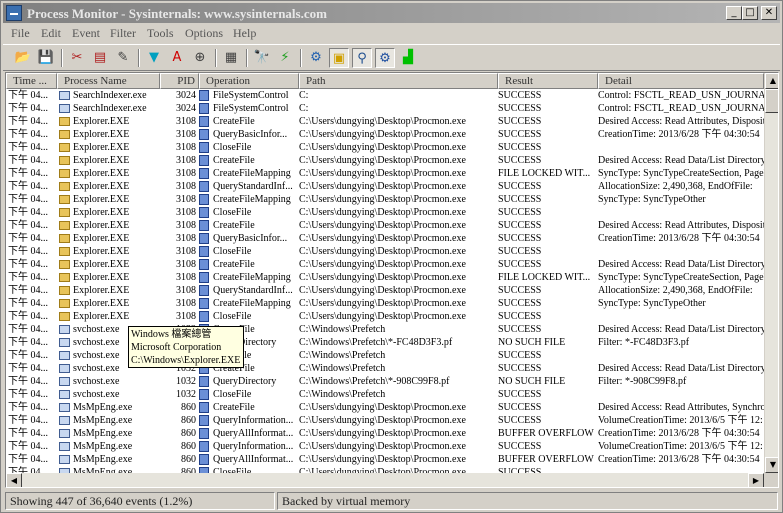  Describe the element at coordinates (771, 273) in the screenshot. I see `vertical-scrollbar: ▲ ▼` at that location.